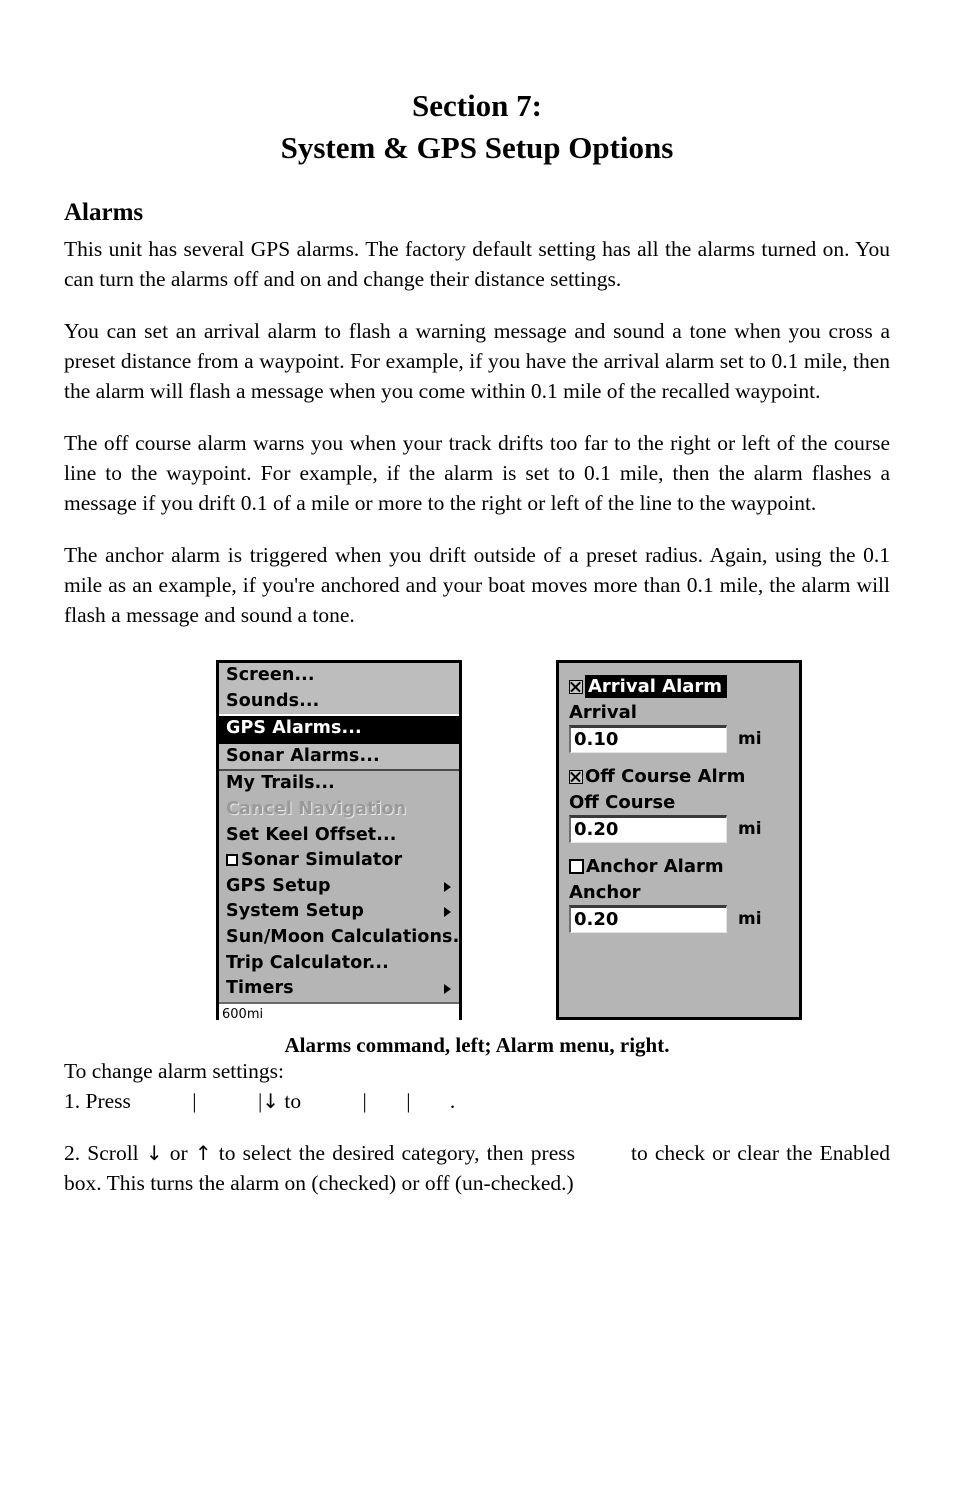  What do you see at coordinates (477, 84) in the screenshot?
I see `page-title: Section 7: System & GPS Setup Options` at bounding box center [477, 84].